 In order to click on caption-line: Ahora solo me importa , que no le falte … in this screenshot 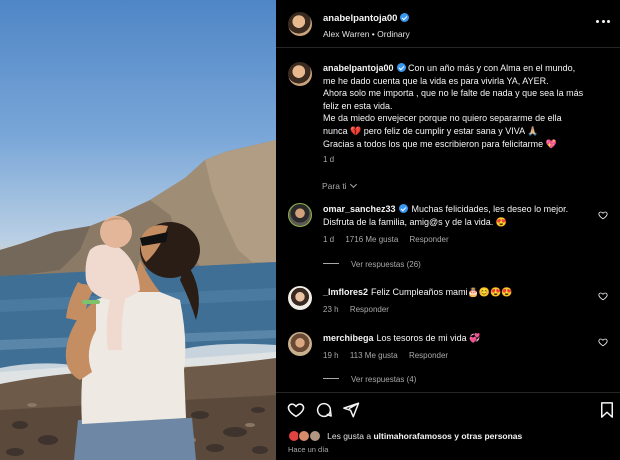, I will do `click(453, 93)`.